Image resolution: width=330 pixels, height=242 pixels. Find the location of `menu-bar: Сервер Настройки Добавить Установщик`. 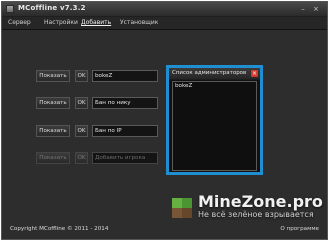

menu-bar: Сервер Настройки Добавить Установщик is located at coordinates (164, 23).